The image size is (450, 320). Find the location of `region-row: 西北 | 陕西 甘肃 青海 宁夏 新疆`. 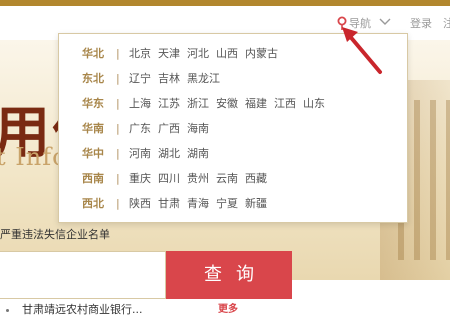

region-row: 西北 | 陕西 甘肃 青海 宁夏 新疆 is located at coordinates (233, 204).